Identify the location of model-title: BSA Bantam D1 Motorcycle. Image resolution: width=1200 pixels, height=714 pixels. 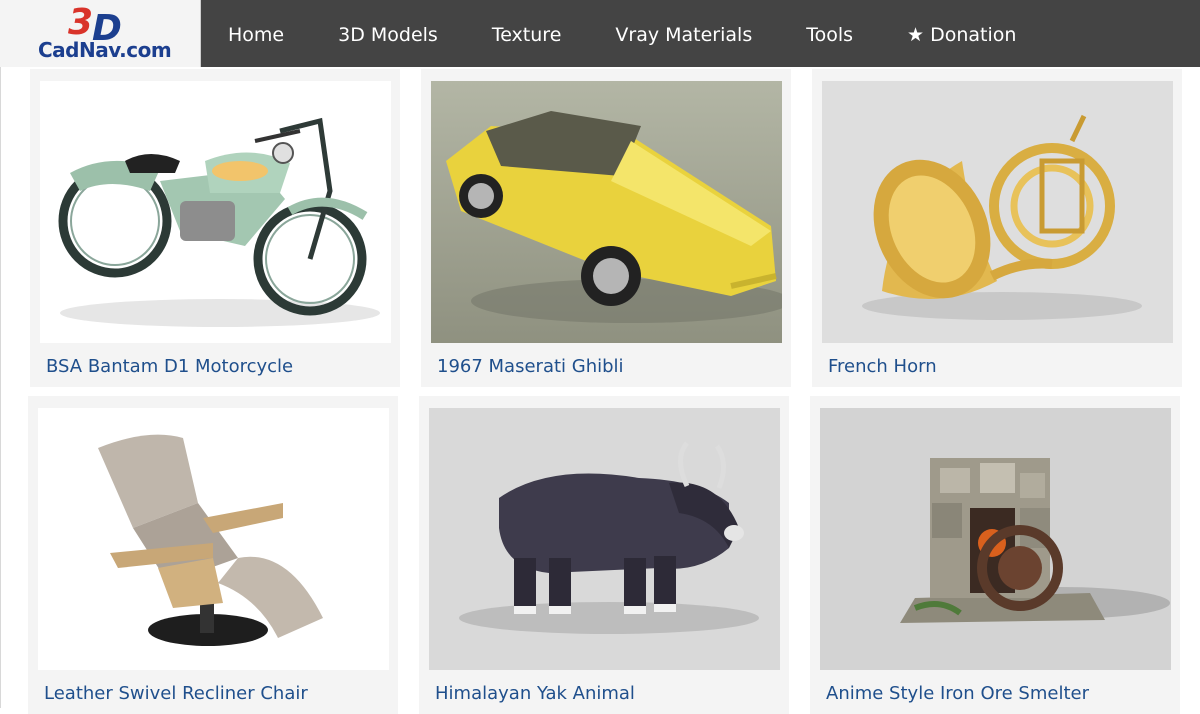
(169, 366).